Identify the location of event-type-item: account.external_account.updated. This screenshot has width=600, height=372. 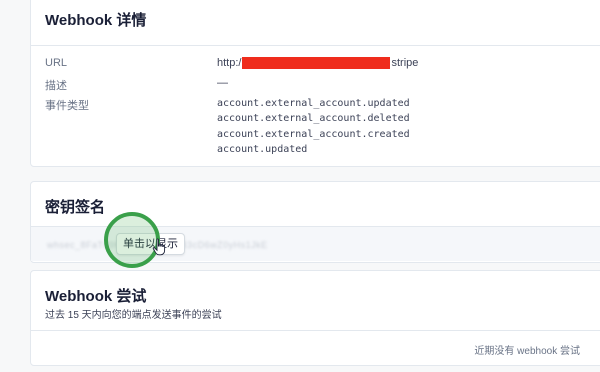
(313, 103).